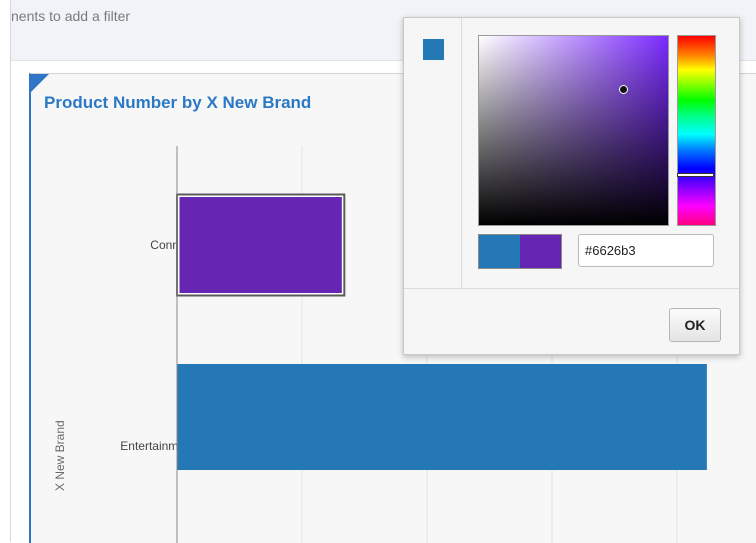 The width and height of the screenshot is (756, 543). I want to click on color-cursor, so click(623, 89).